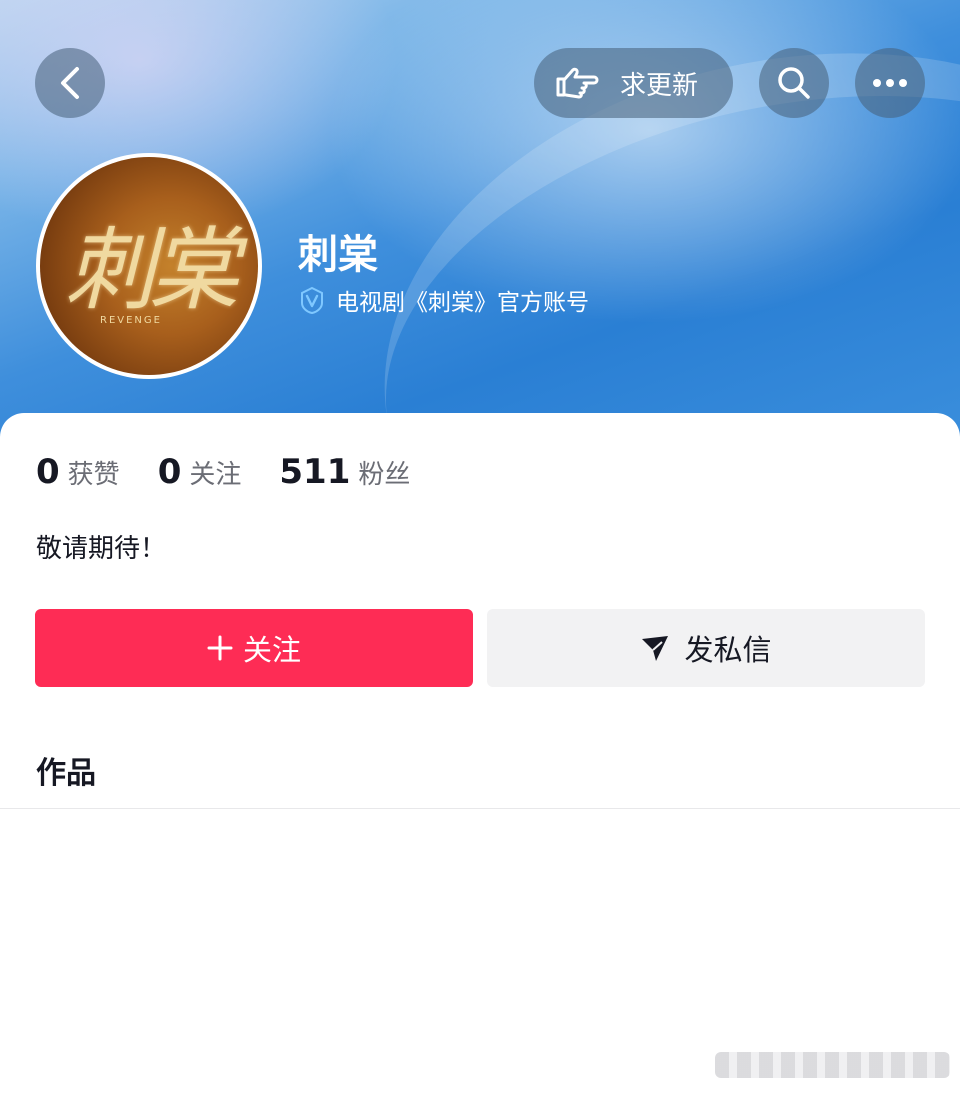 The image size is (960, 1093). I want to click on avatar-logo-text: 刺棠, so click(152, 270).